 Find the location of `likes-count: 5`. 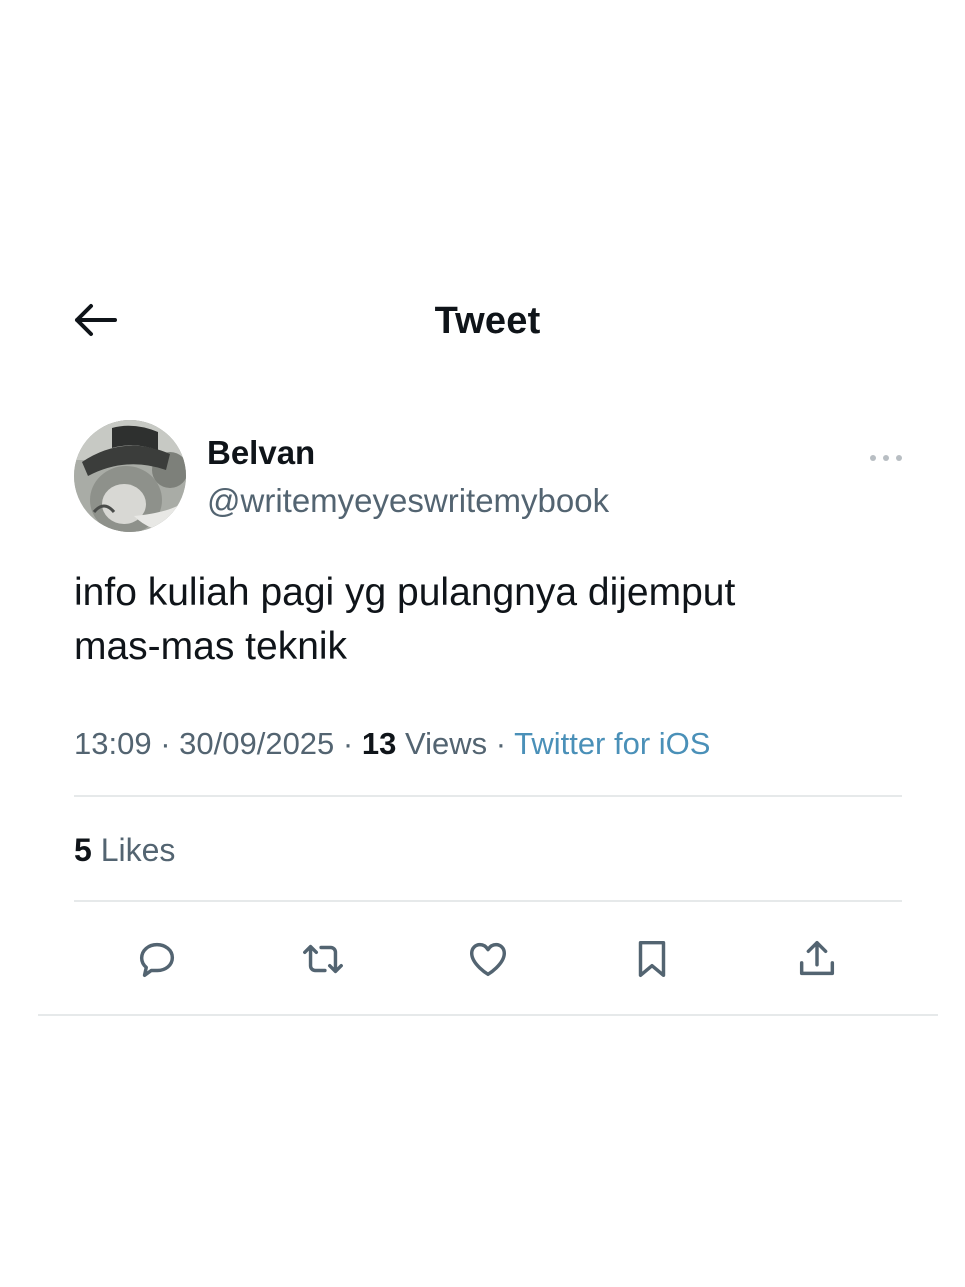

likes-count: 5 is located at coordinates (83, 850).